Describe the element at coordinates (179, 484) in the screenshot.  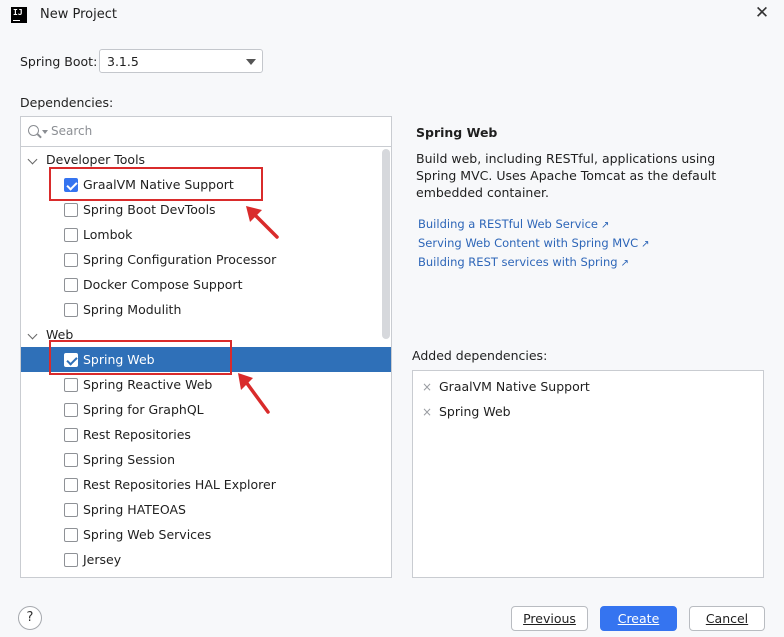
I see `dependency-label: Rest Repositories HAL Explorer` at that location.